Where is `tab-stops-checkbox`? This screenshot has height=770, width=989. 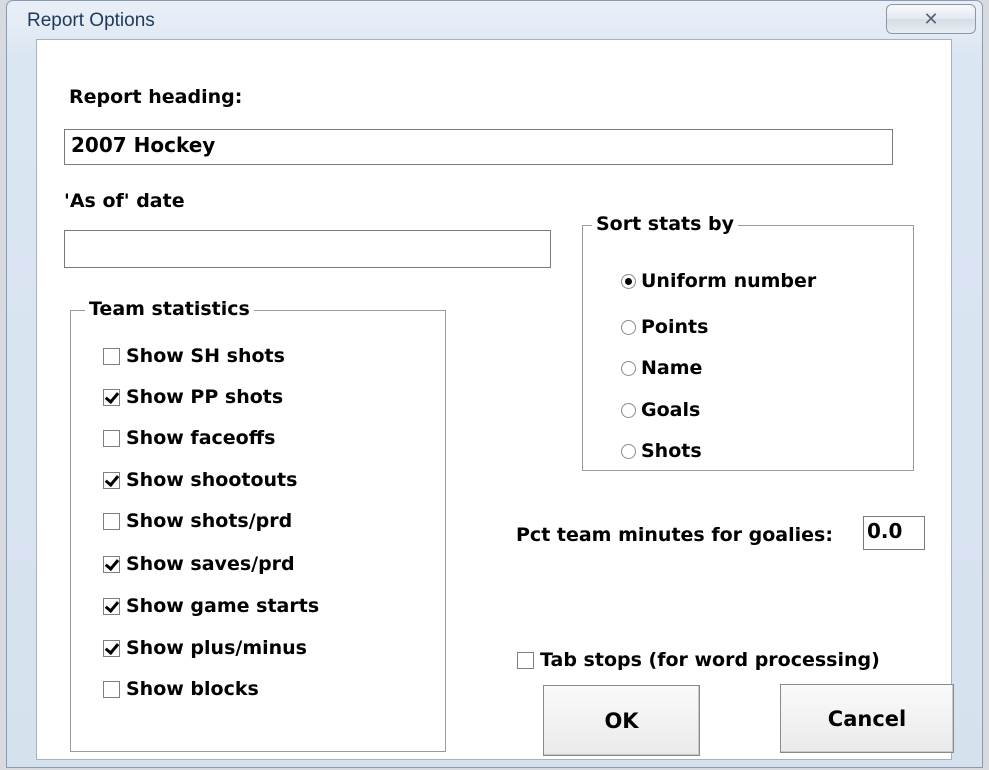
tab-stops-checkbox is located at coordinates (525, 660).